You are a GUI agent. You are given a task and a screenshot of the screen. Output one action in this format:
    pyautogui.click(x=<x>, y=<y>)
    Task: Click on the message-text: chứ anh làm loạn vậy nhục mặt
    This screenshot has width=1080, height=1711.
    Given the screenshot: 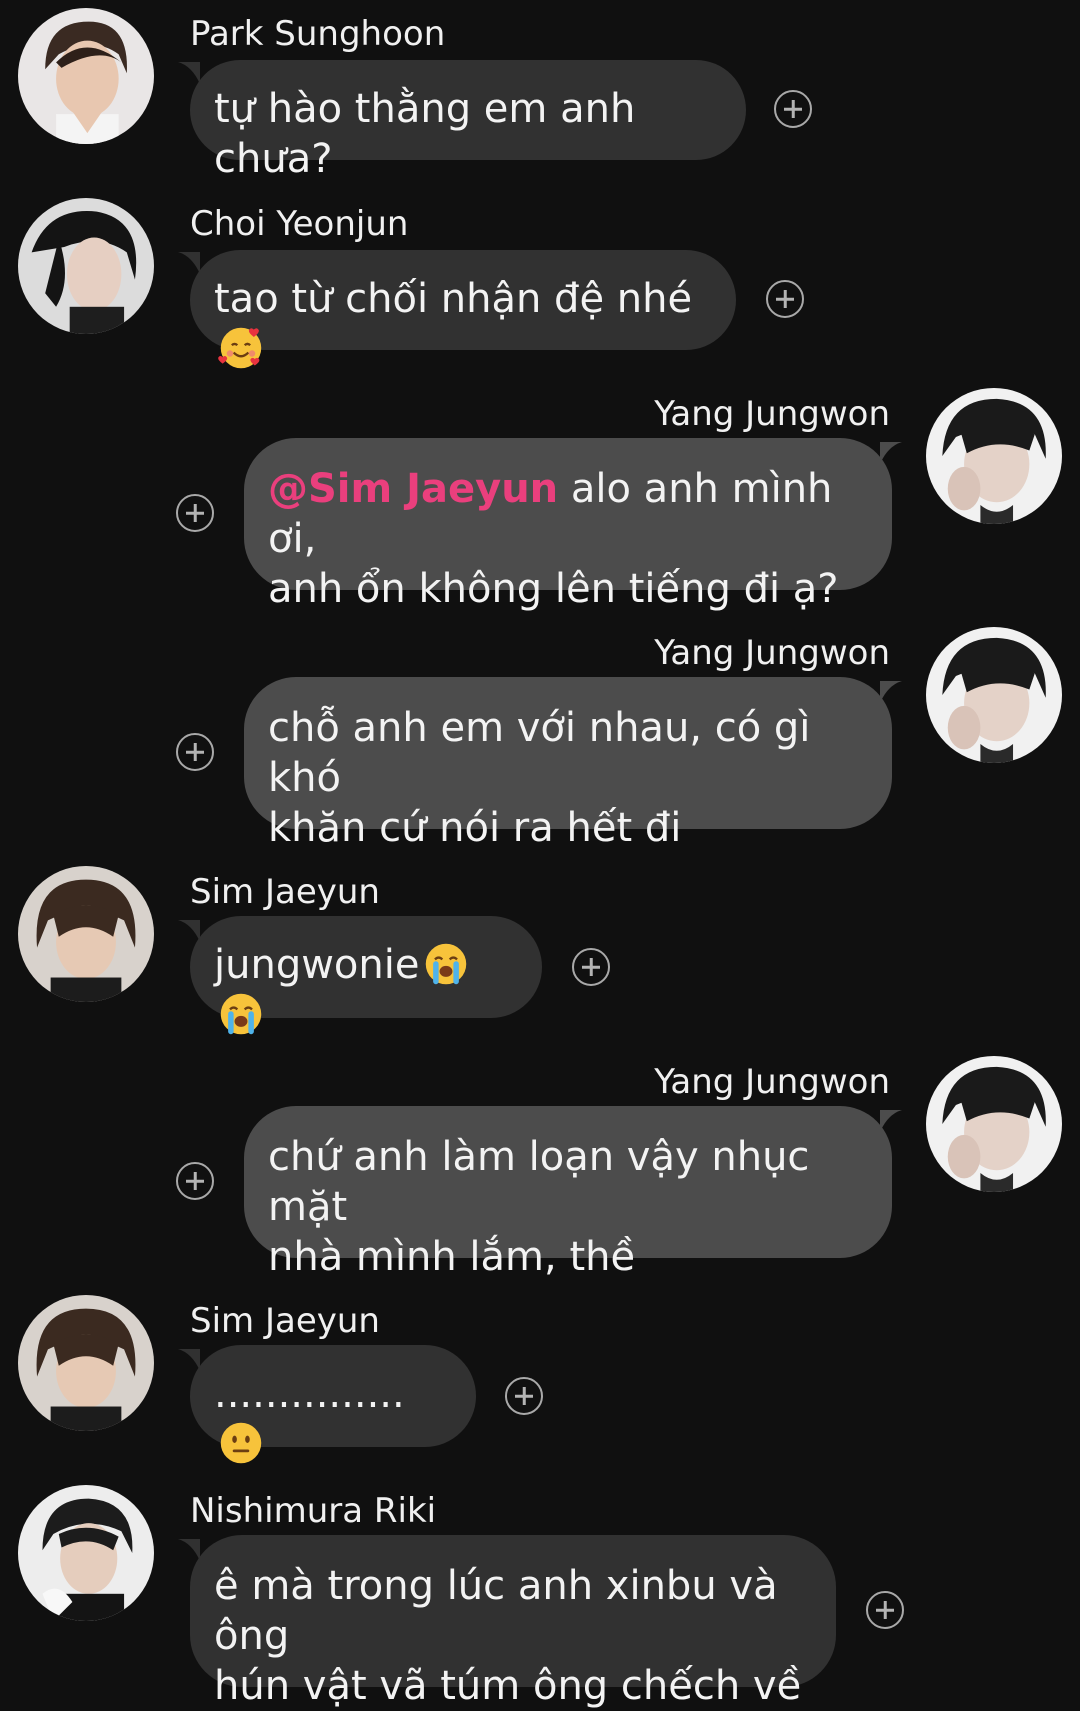 What is the action you would take?
    pyautogui.click(x=539, y=1182)
    